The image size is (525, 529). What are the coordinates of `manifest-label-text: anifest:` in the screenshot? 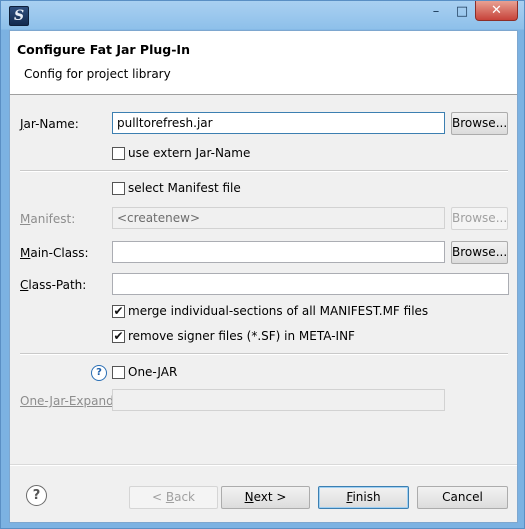 It's located at (53, 219).